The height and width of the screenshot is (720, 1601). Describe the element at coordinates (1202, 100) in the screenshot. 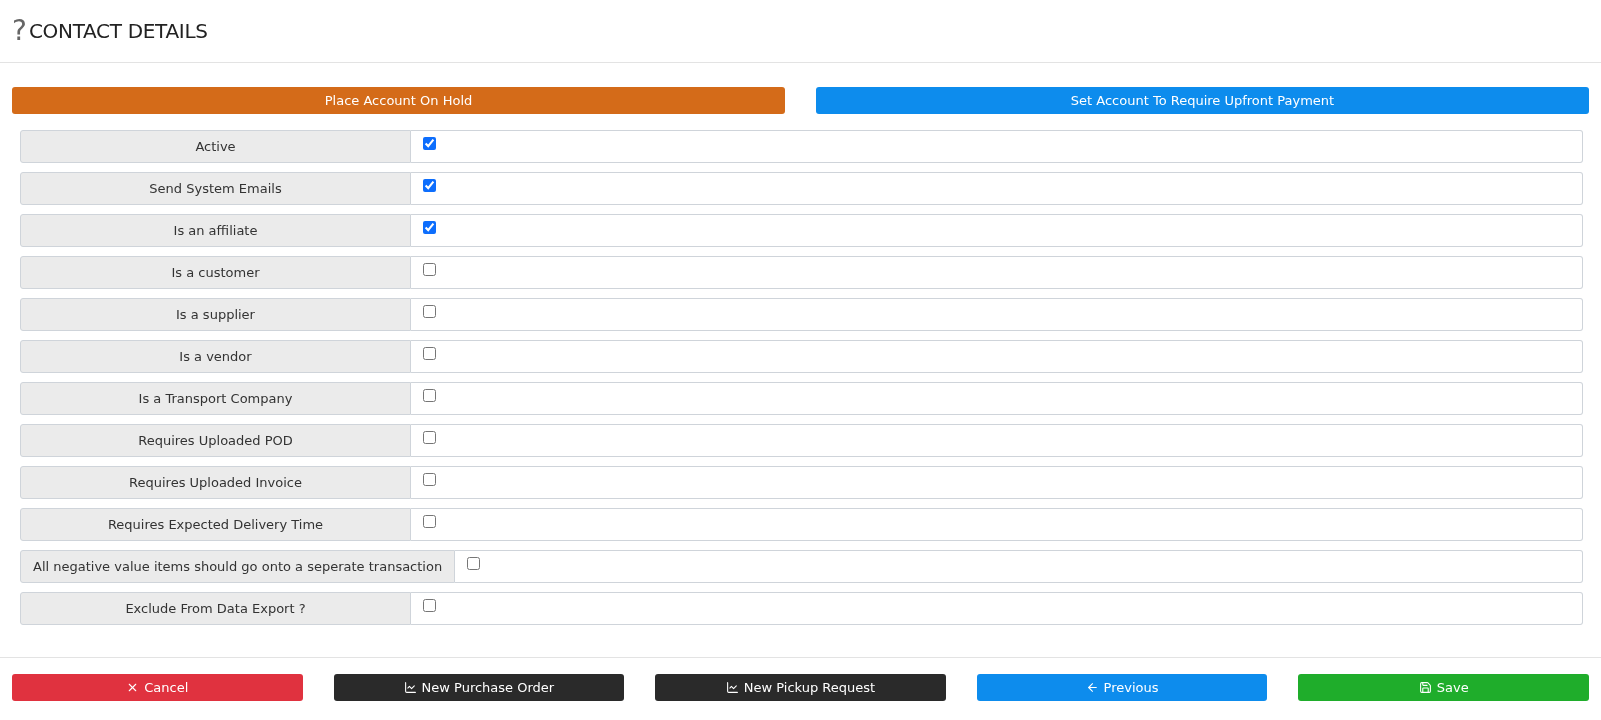

I see `action-button: Set Account To Require Upfront Payment` at that location.